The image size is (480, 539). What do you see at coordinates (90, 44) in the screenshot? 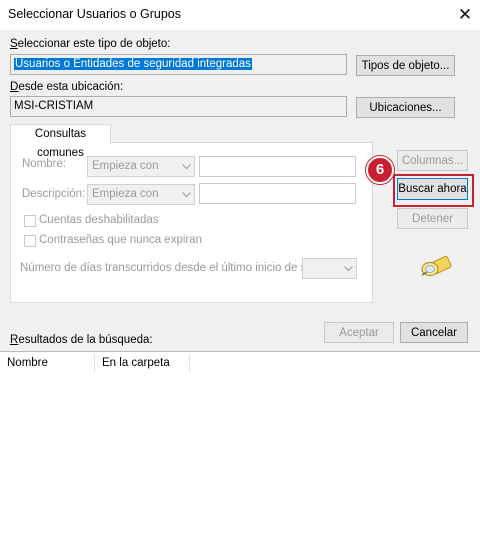
I see `object-type-label: Seleccionar este tipo de objeto:` at bounding box center [90, 44].